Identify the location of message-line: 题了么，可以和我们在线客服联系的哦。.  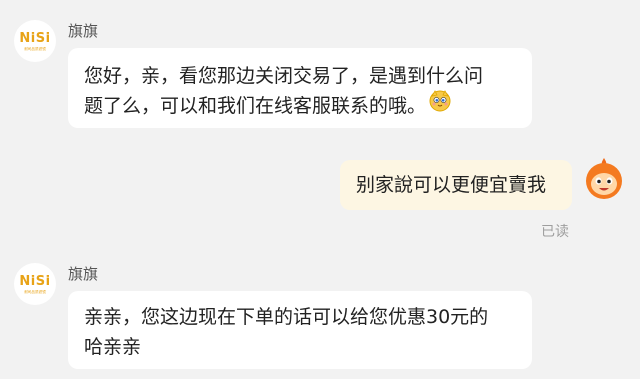
(255, 106).